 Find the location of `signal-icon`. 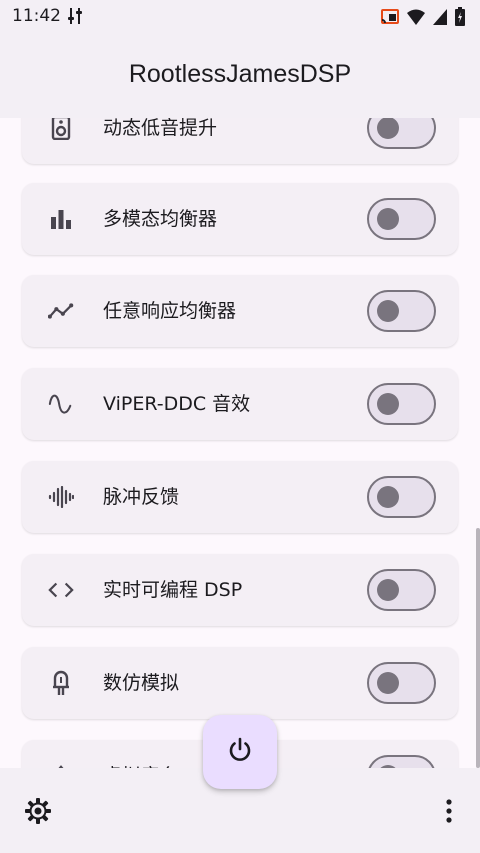

signal-icon is located at coordinates (440, 19).